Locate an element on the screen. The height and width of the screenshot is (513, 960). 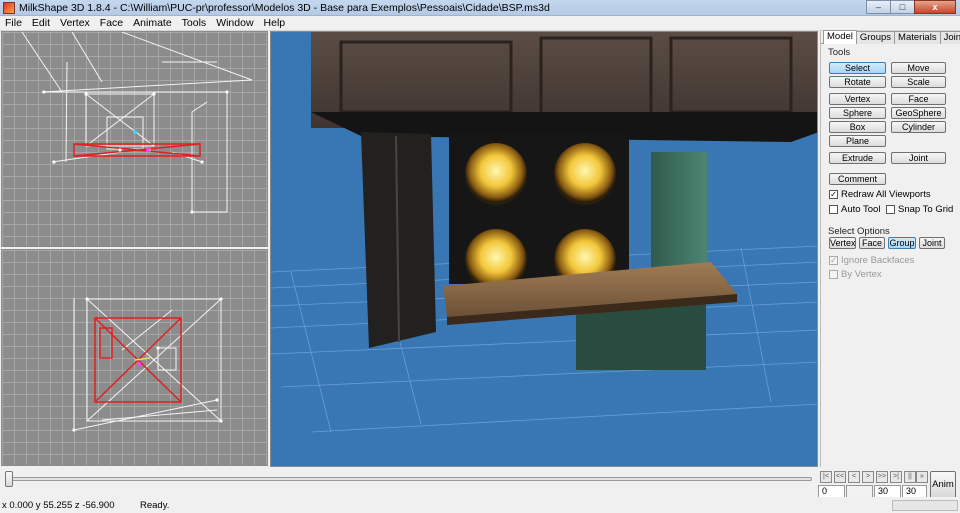
tab-model: Model is located at coordinates (840, 37).